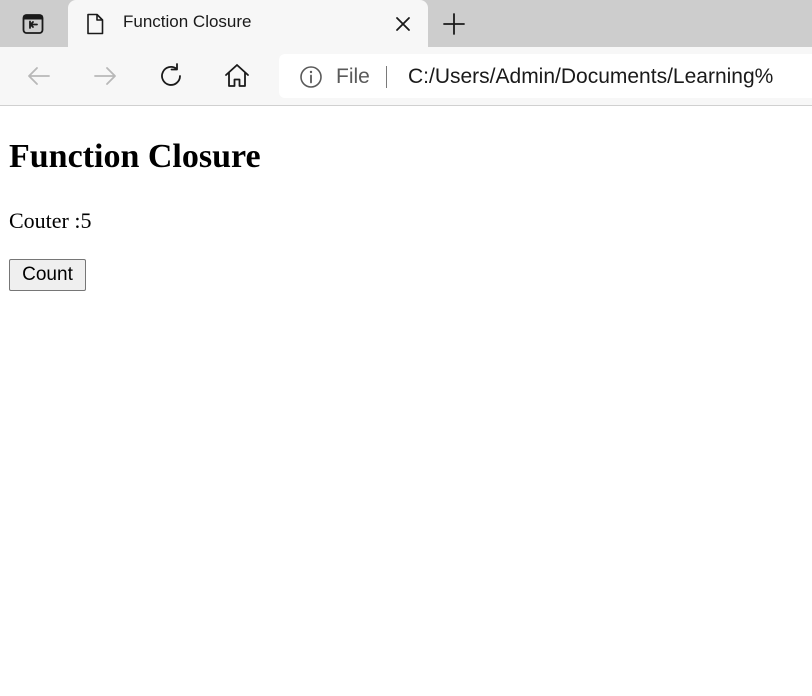 The image size is (812, 696). What do you see at coordinates (47, 275) in the screenshot?
I see `count-button: Count` at bounding box center [47, 275].